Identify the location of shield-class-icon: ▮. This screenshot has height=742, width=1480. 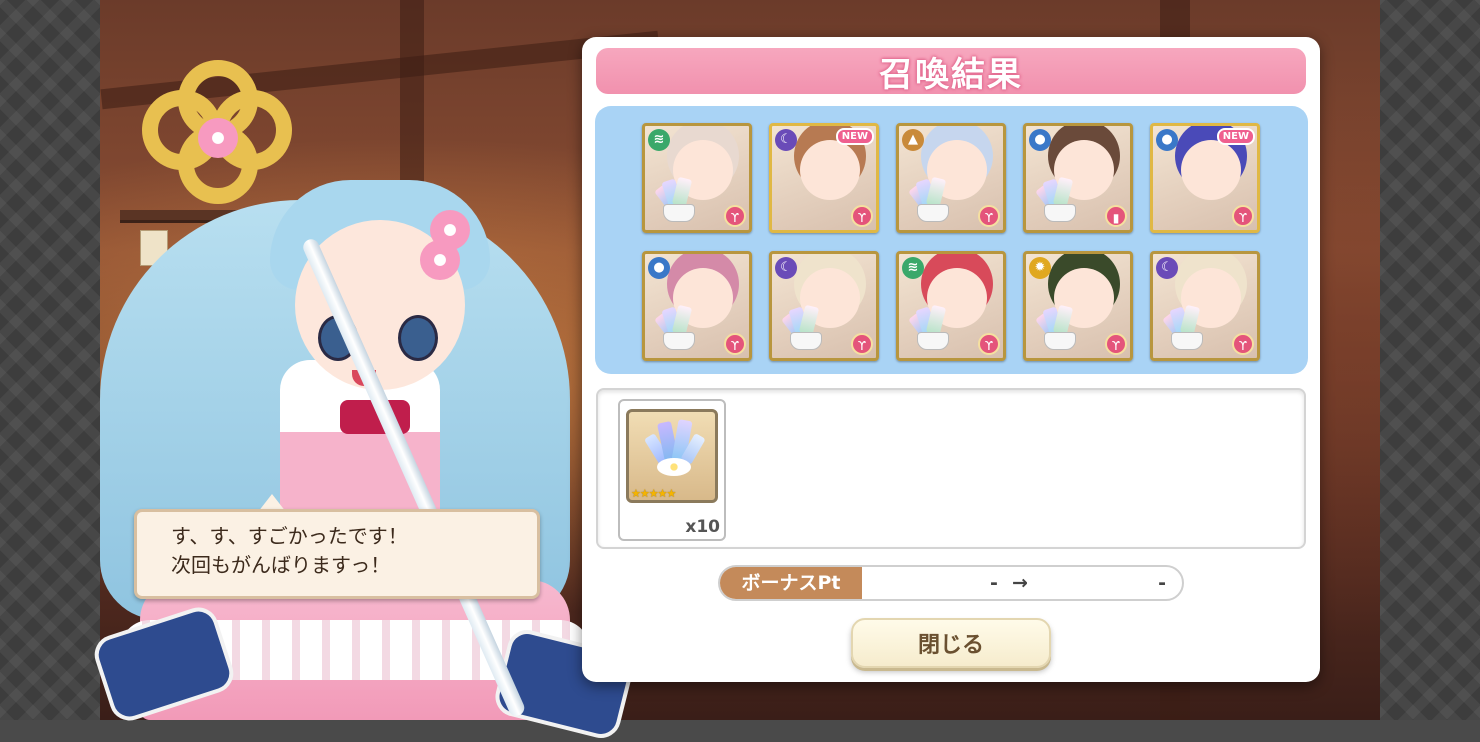
(1116, 216).